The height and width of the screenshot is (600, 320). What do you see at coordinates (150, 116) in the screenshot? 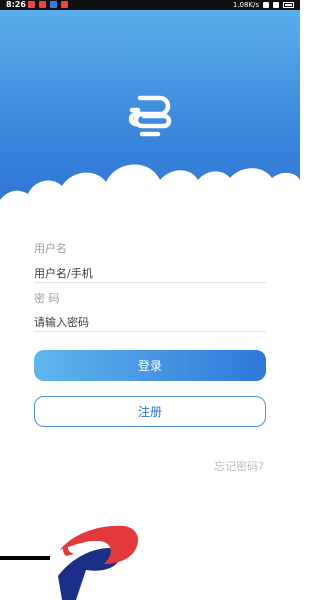
I see `app-logo-icon` at bounding box center [150, 116].